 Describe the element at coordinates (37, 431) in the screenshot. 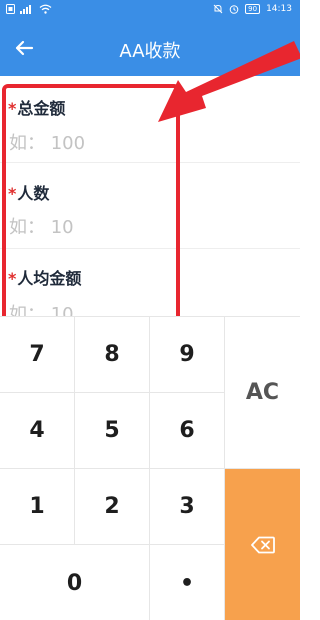

I see `key-4: 4` at that location.